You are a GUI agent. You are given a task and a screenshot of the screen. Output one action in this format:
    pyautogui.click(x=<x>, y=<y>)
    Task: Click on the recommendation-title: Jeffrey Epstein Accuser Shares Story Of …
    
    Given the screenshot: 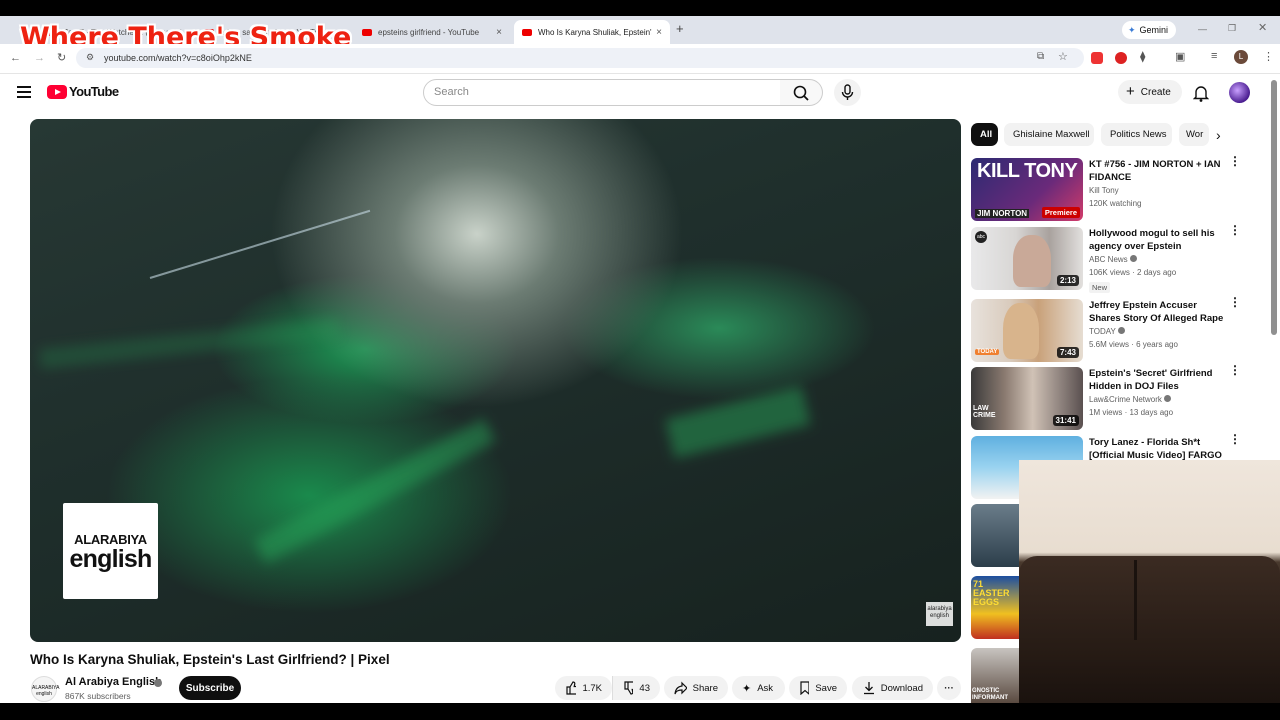 What is the action you would take?
    pyautogui.click(x=1157, y=312)
    